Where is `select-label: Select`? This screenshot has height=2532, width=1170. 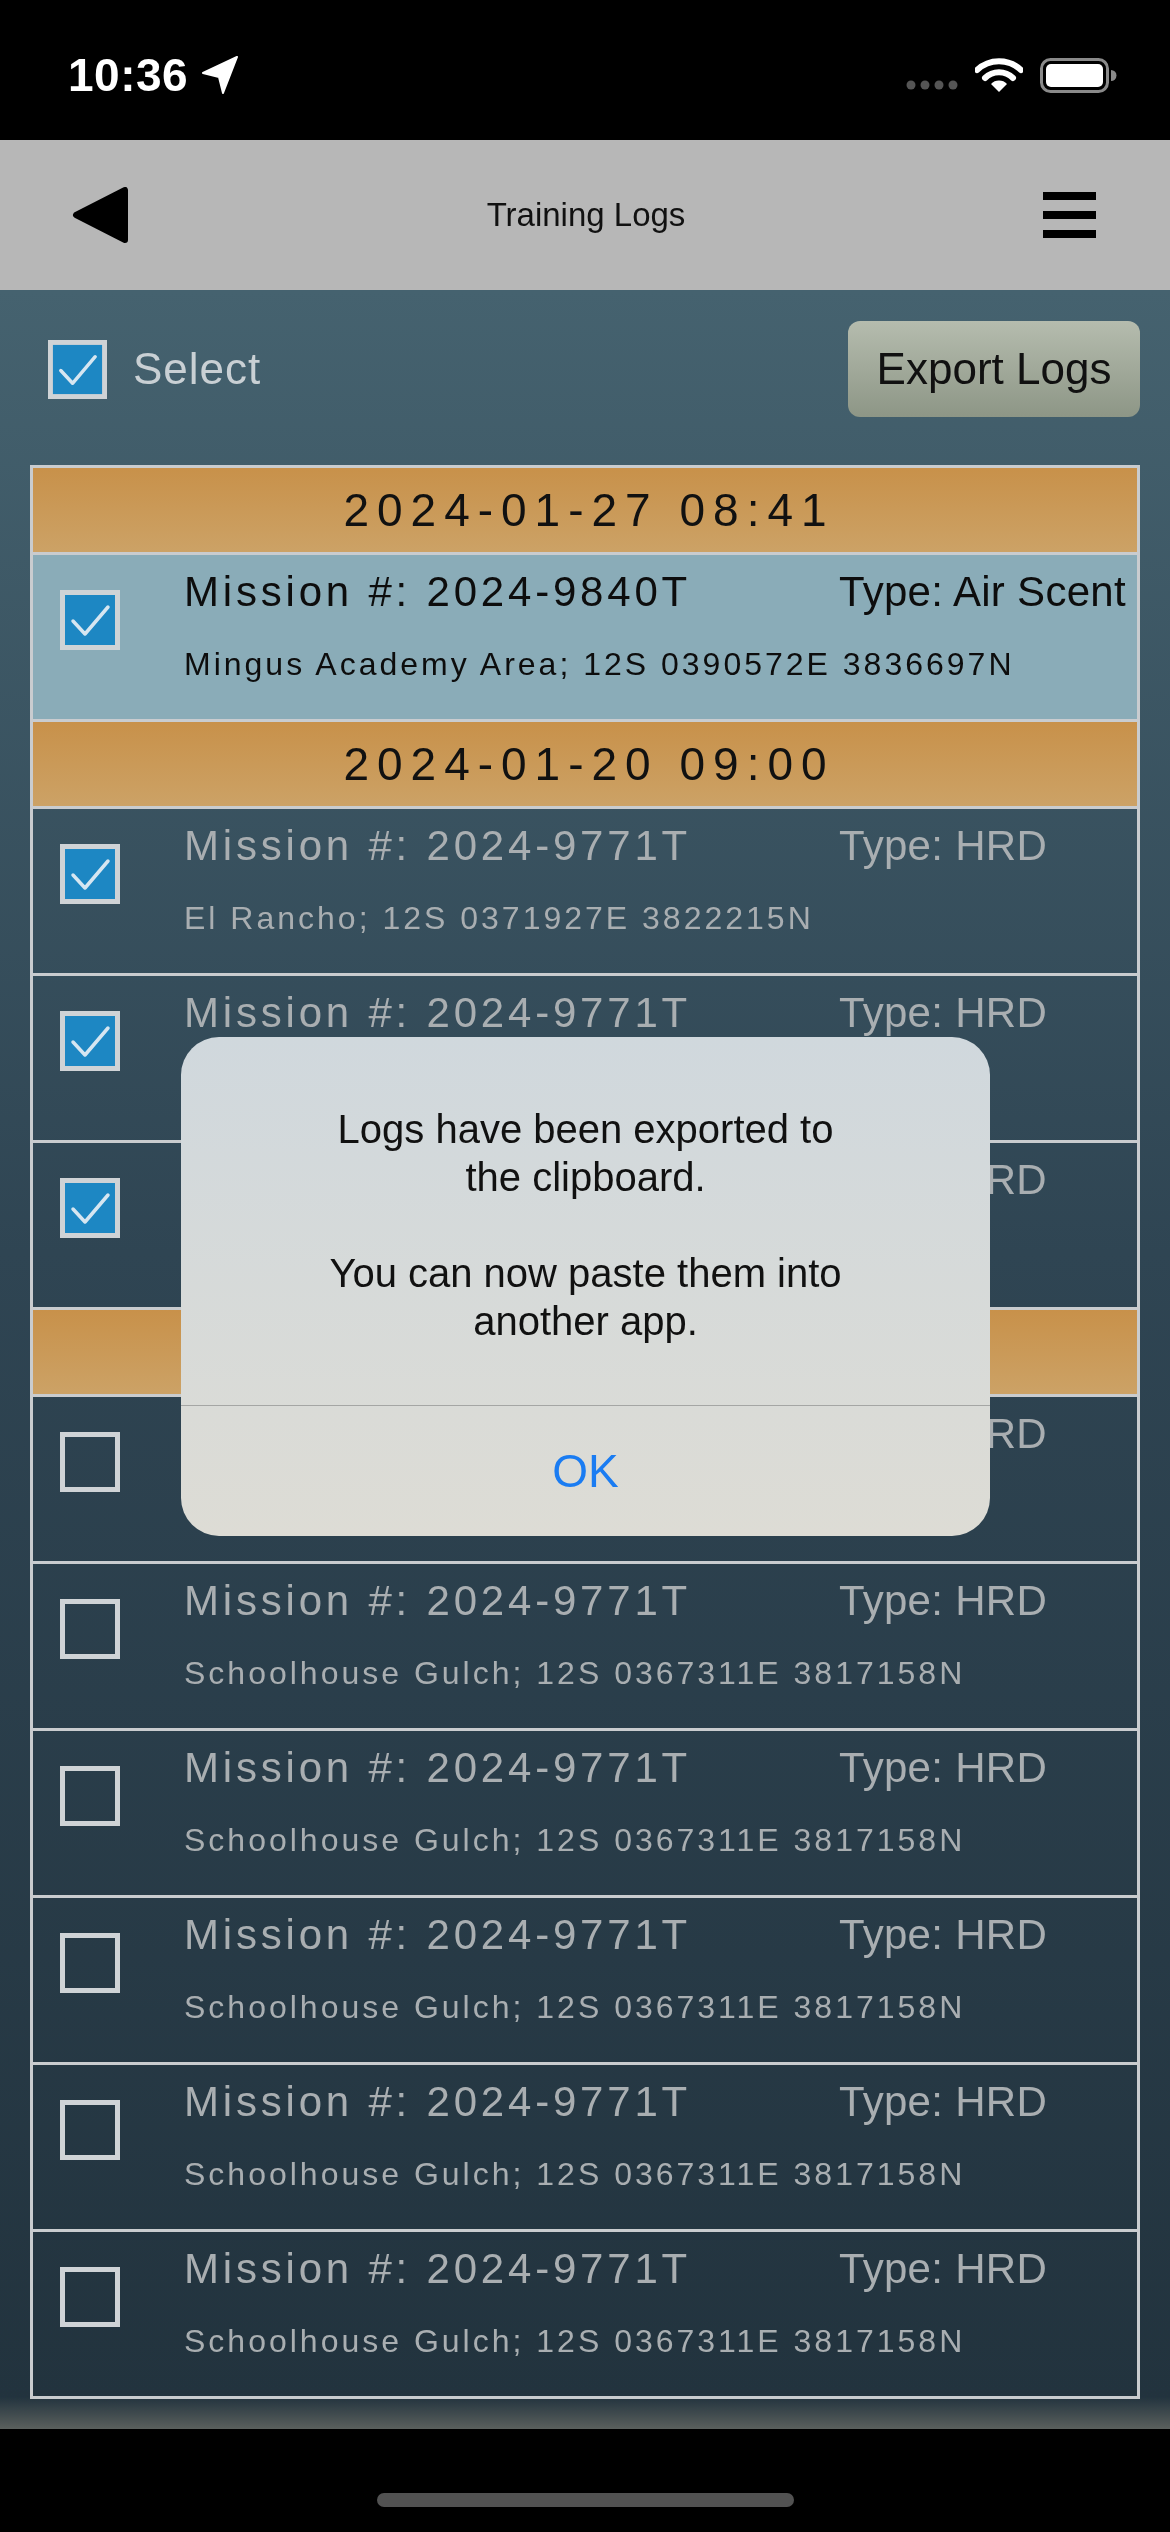
select-label: Select is located at coordinates (197, 369).